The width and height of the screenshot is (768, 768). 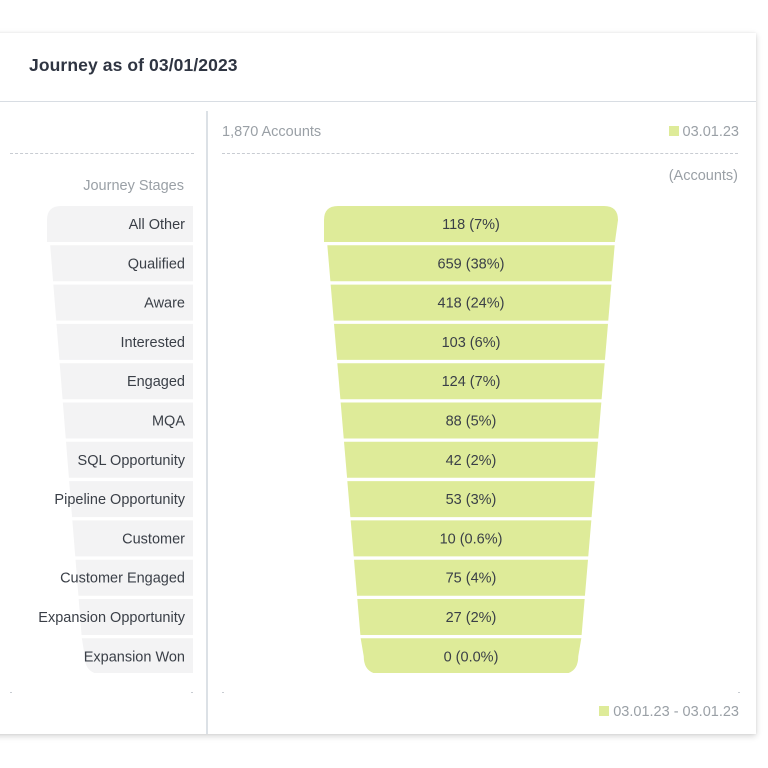 I want to click on funnel-value-label: 75 (4%), so click(x=471, y=579).